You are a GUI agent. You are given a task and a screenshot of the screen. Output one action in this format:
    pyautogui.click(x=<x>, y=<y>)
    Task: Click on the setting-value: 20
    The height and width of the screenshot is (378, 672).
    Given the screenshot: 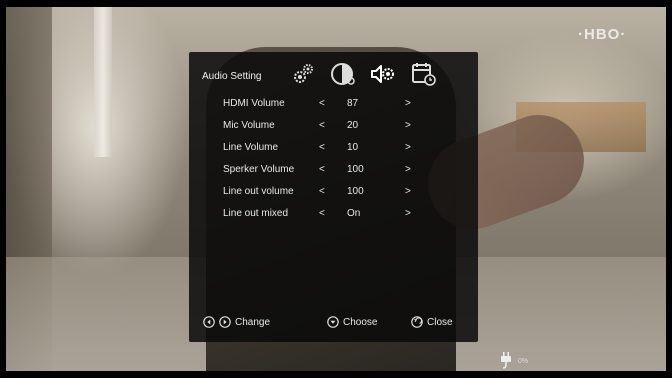 What is the action you would take?
    pyautogui.click(x=353, y=125)
    